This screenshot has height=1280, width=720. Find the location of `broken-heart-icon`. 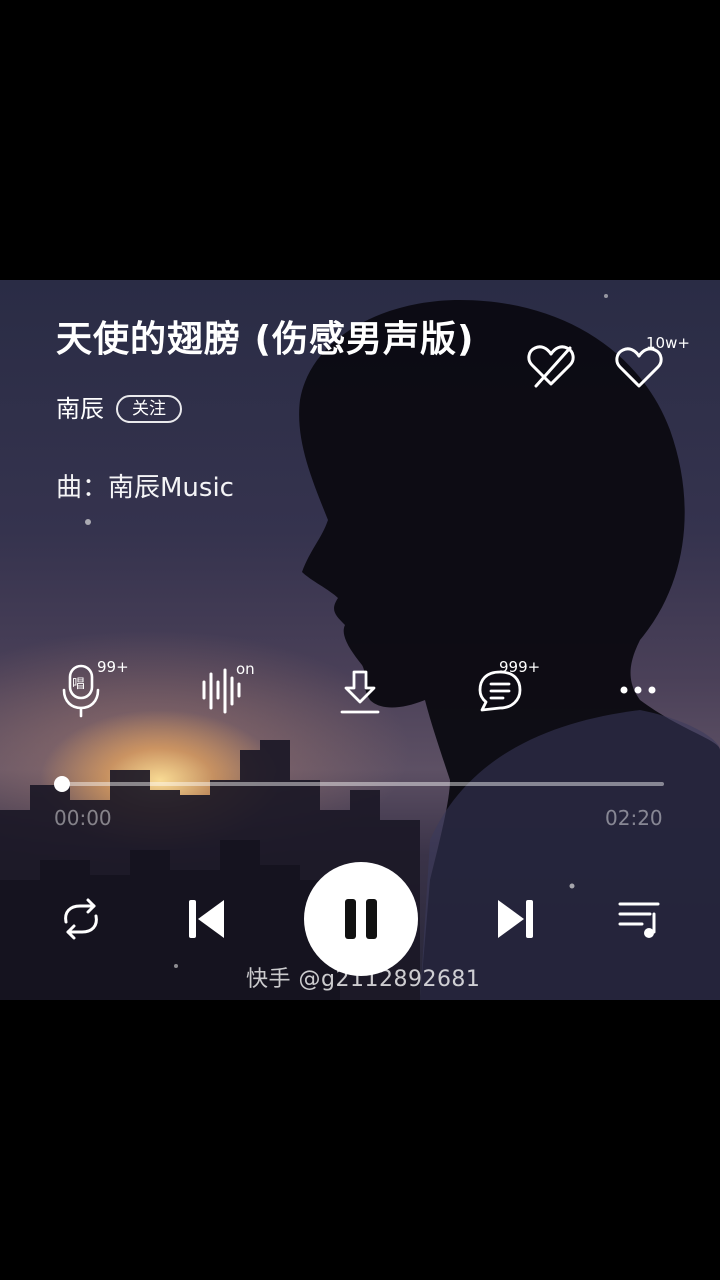

broken-heart-icon is located at coordinates (551, 366).